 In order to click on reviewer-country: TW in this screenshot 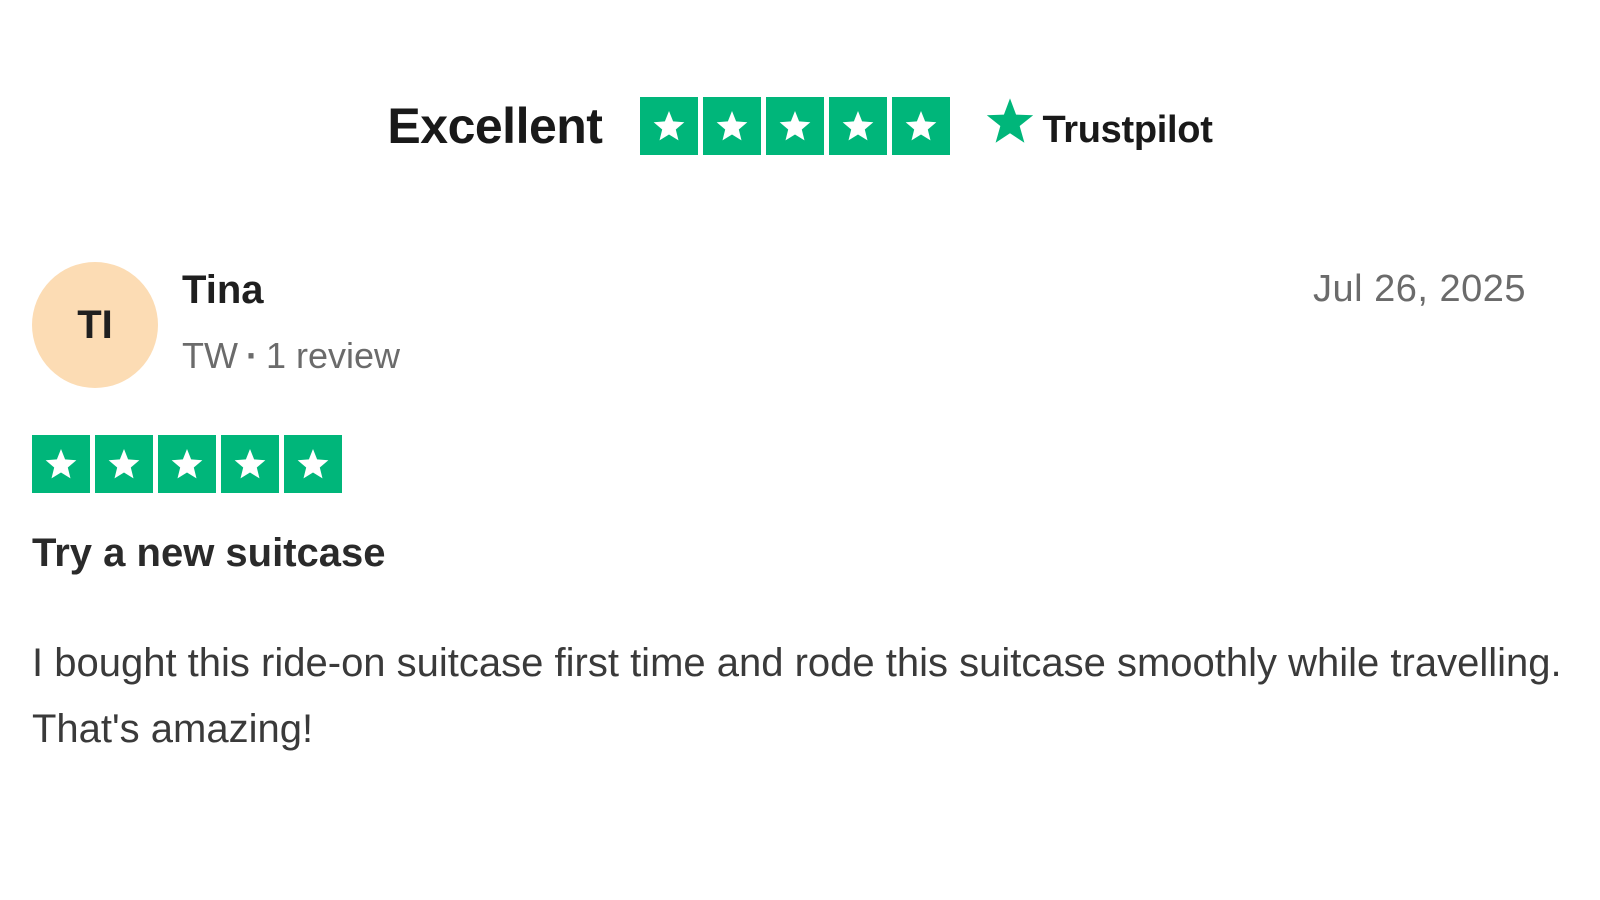, I will do `click(210, 355)`.